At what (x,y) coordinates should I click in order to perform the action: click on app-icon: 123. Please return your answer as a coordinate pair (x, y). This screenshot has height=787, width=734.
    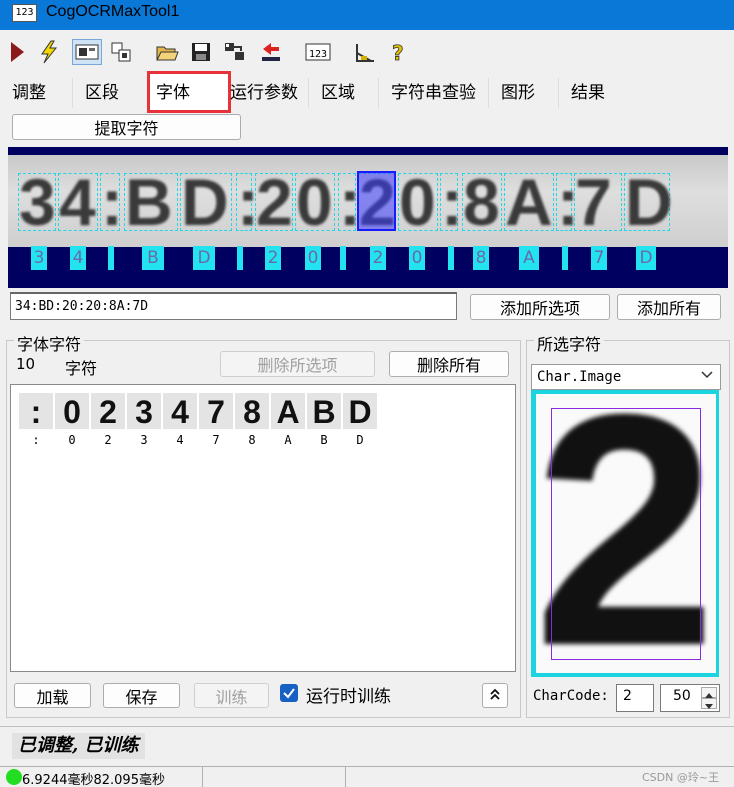
    Looking at the image, I should click on (24, 13).